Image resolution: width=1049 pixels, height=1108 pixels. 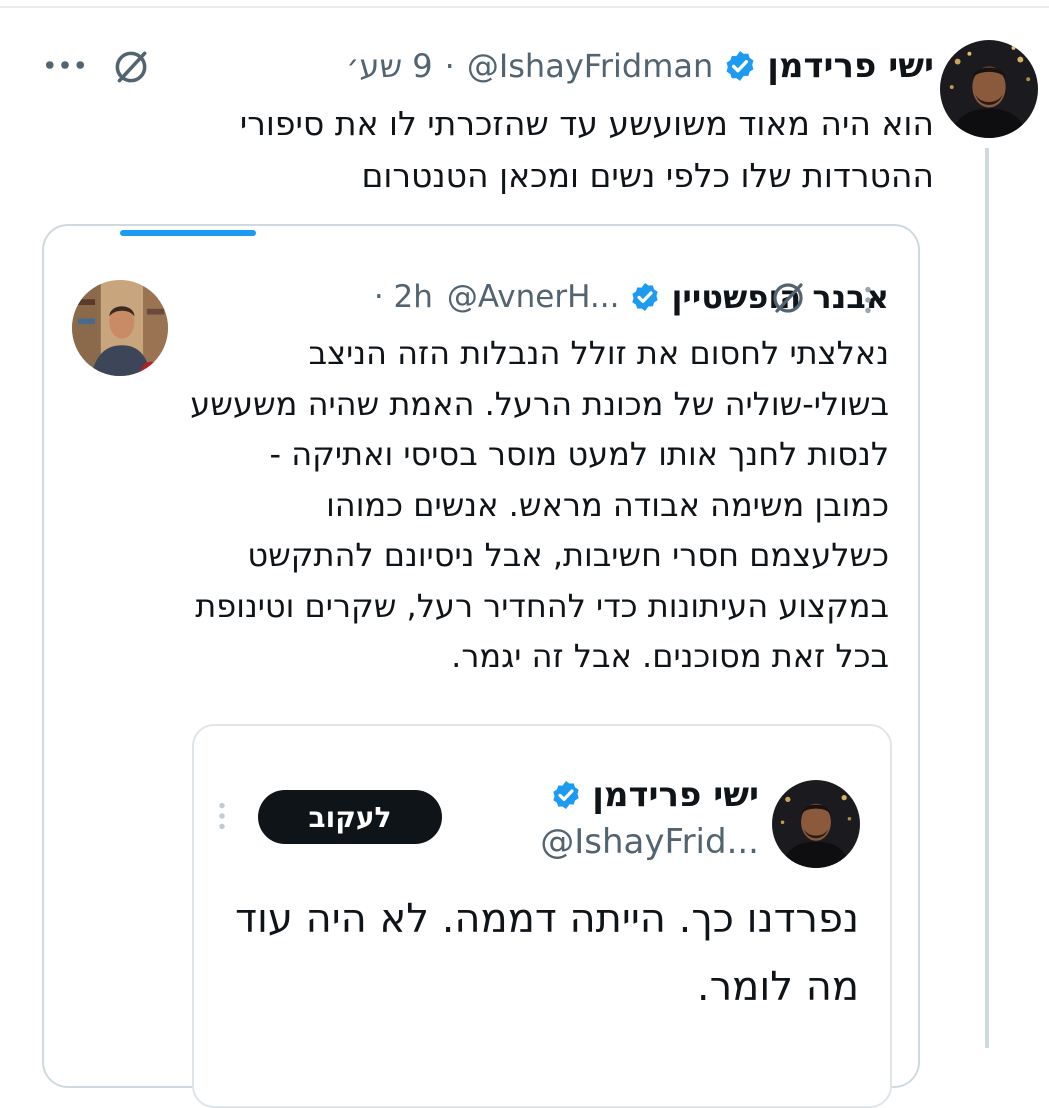 I want to click on thread-connector-line, so click(x=987, y=598).